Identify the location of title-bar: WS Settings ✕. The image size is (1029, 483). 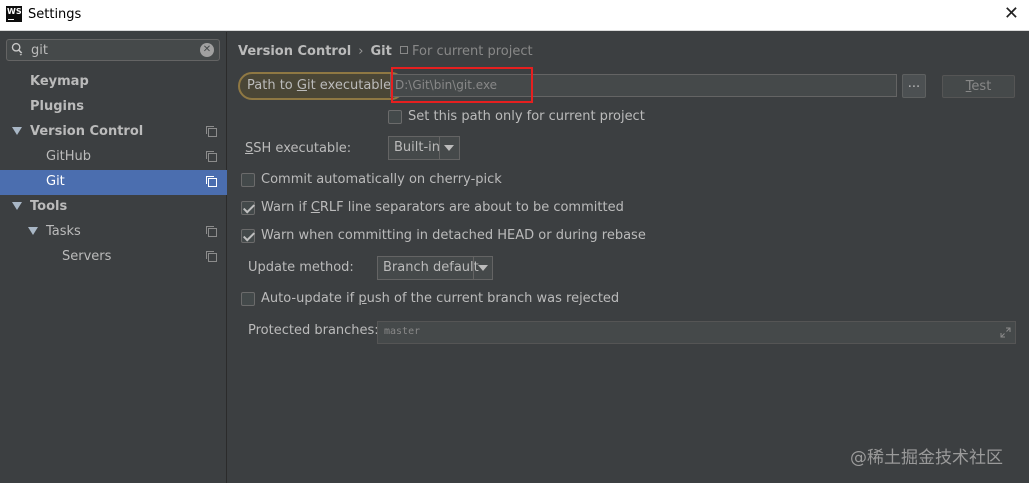
(514, 15).